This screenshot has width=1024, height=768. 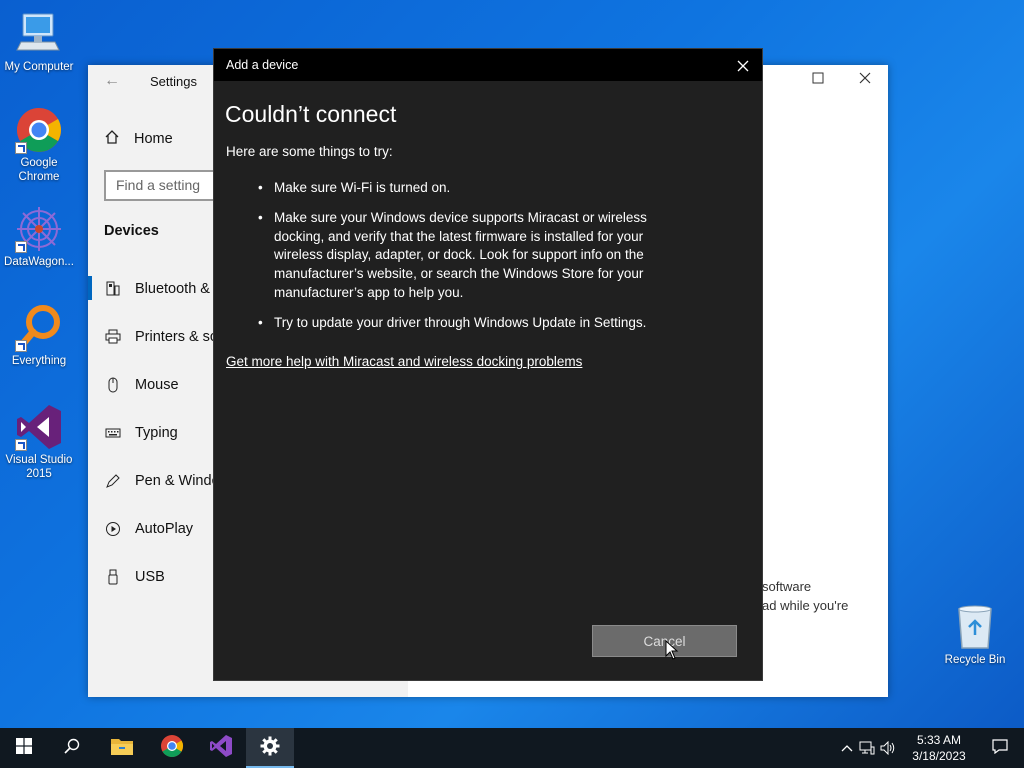 What do you see at coordinates (309, 151) in the screenshot?
I see `dialog-intro: Here are some things to try:` at bounding box center [309, 151].